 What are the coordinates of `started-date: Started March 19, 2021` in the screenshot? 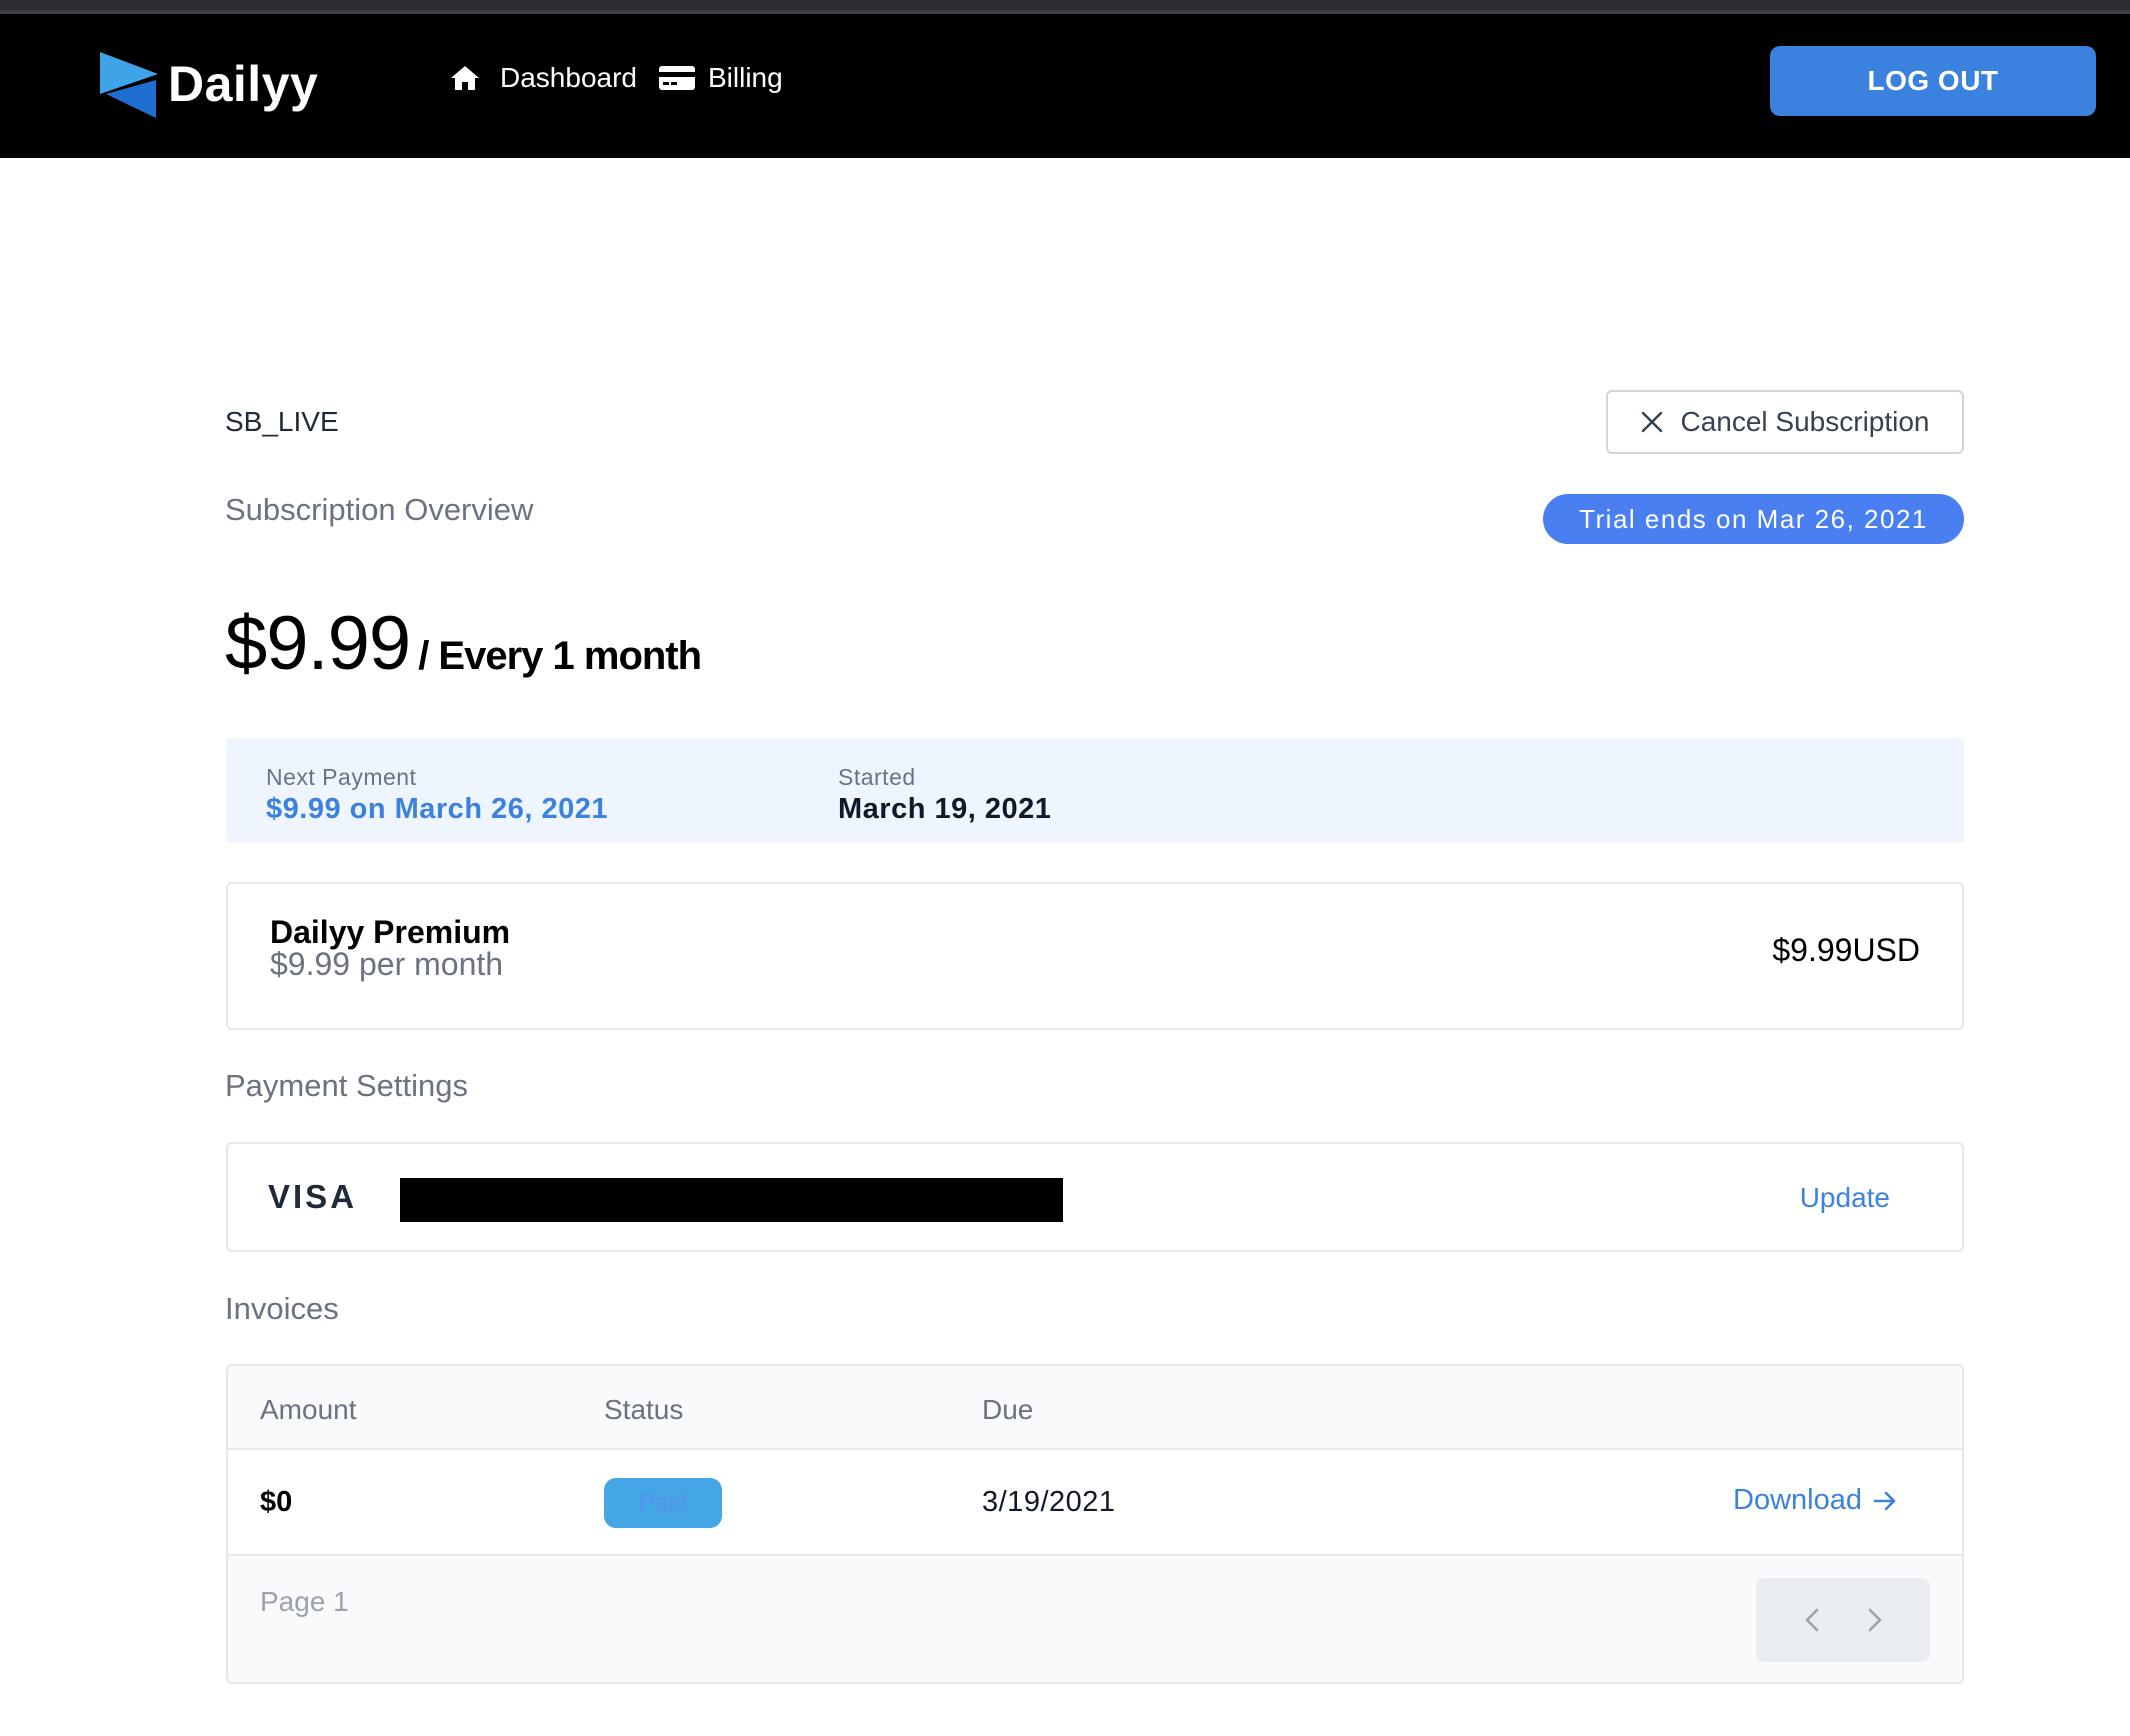 It's located at (944, 795).